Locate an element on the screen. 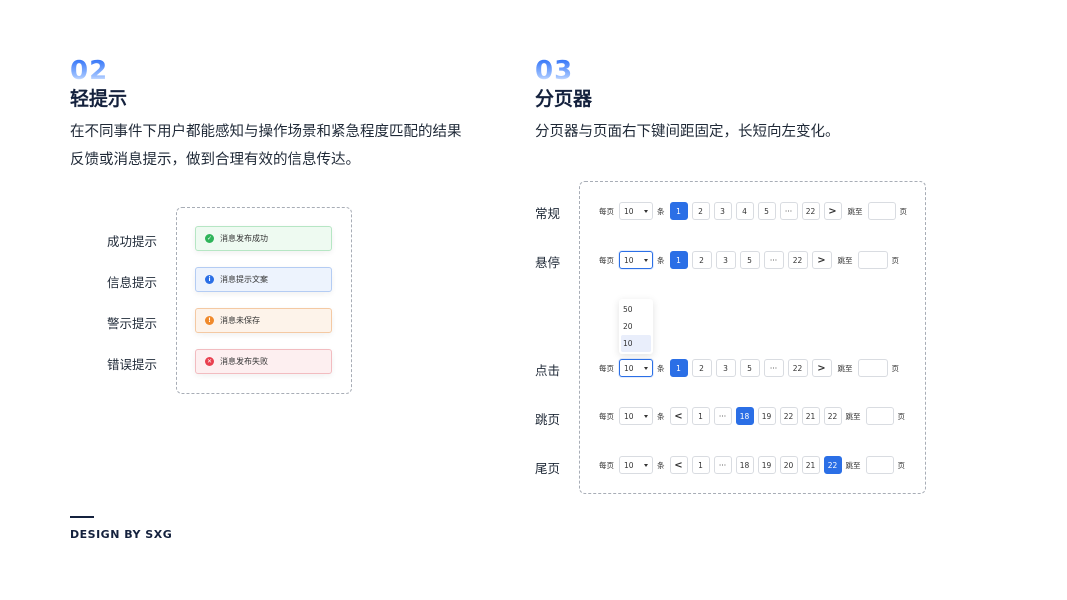 This screenshot has height=600, width=1067. section-desc-pagination: 分页器与页面右下键间距固定，长短向左变化。 is located at coordinates (687, 132).